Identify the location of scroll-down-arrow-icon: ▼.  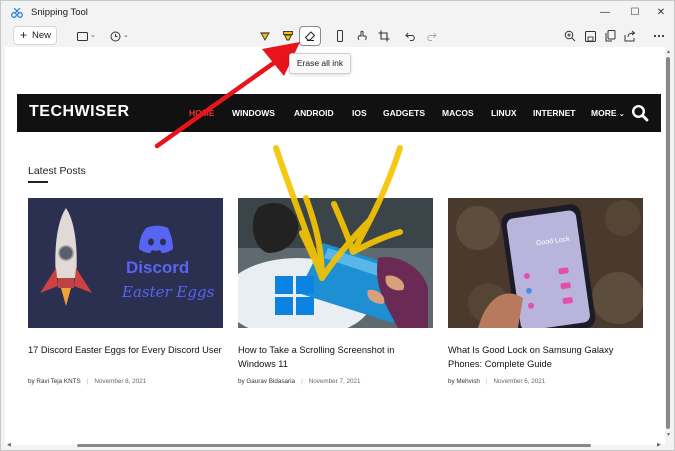
(668, 435).